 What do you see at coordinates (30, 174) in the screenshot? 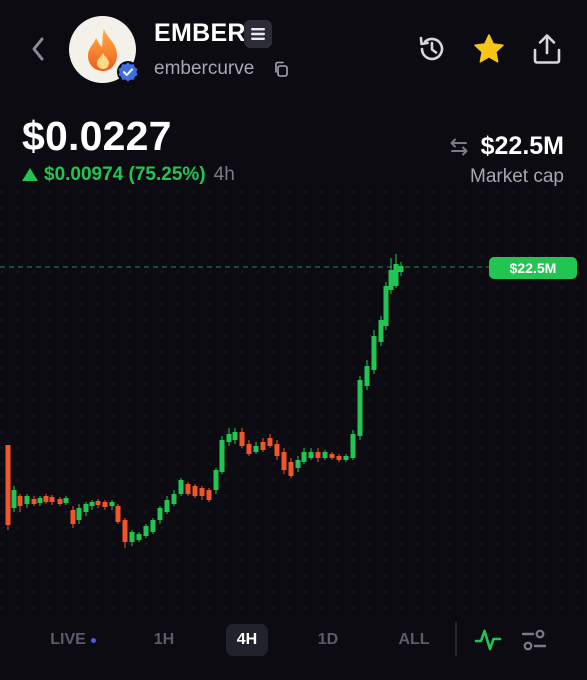
I see `up-arrow-icon` at bounding box center [30, 174].